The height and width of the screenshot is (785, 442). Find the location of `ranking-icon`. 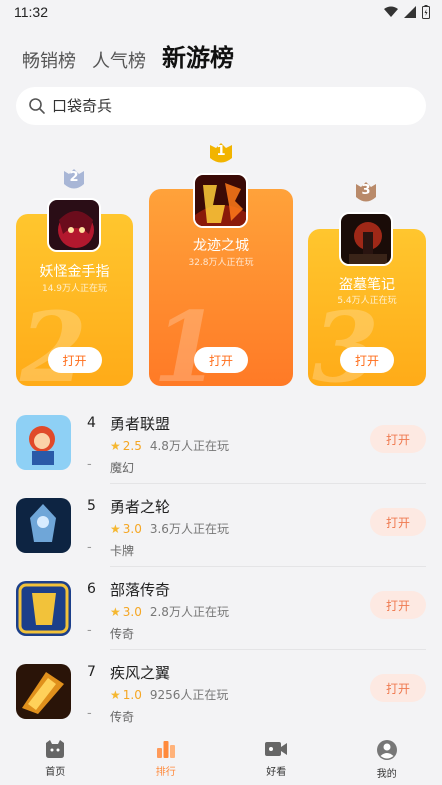

ranking-icon is located at coordinates (165, 749).